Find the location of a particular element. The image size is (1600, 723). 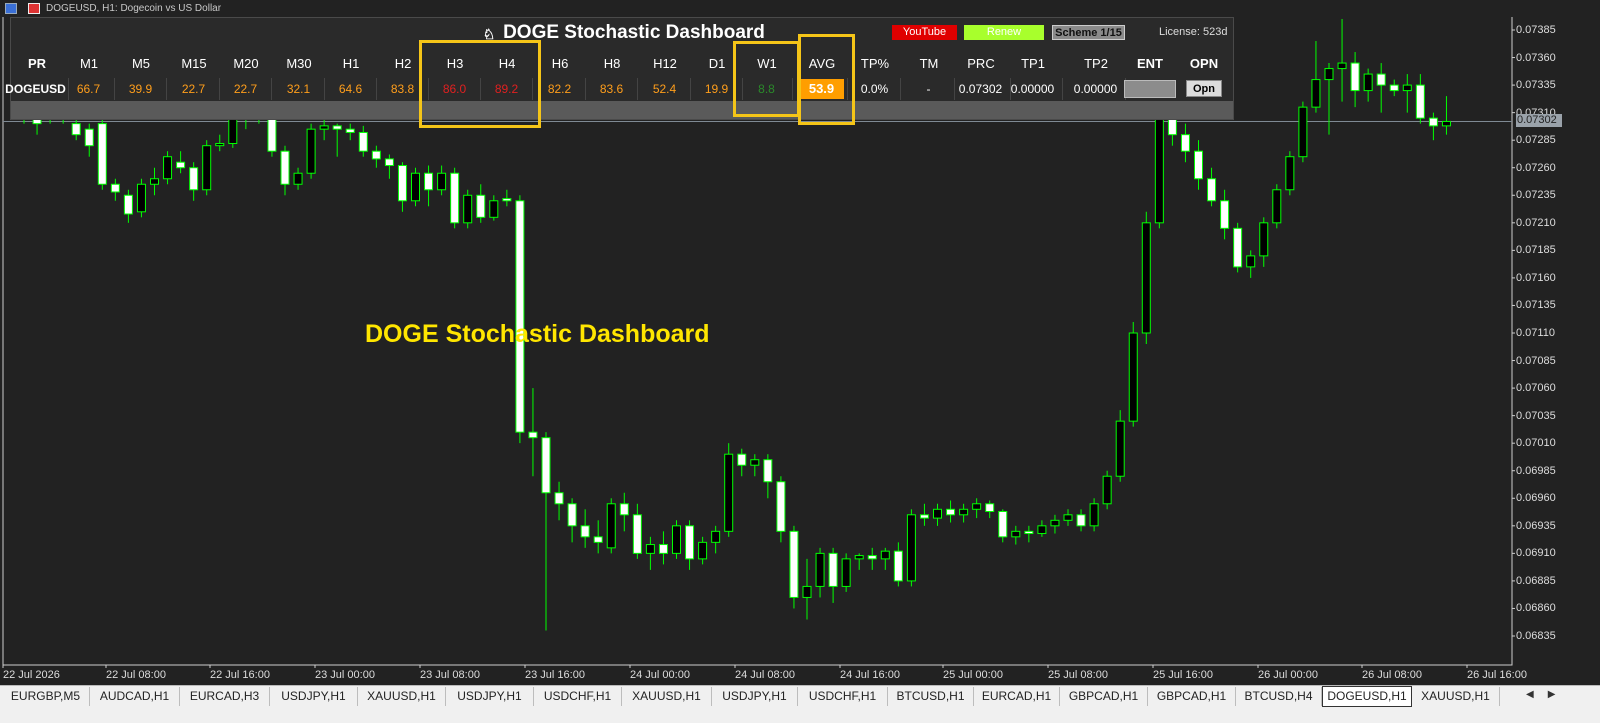

chart-tab-audcad-h1: AUDCAD,H1 is located at coordinates (135, 696).